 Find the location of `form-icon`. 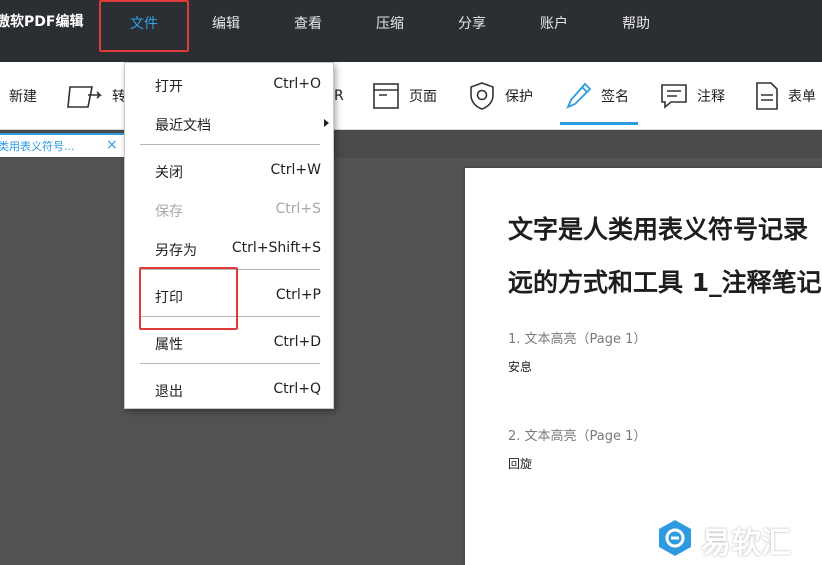

form-icon is located at coordinates (767, 96).